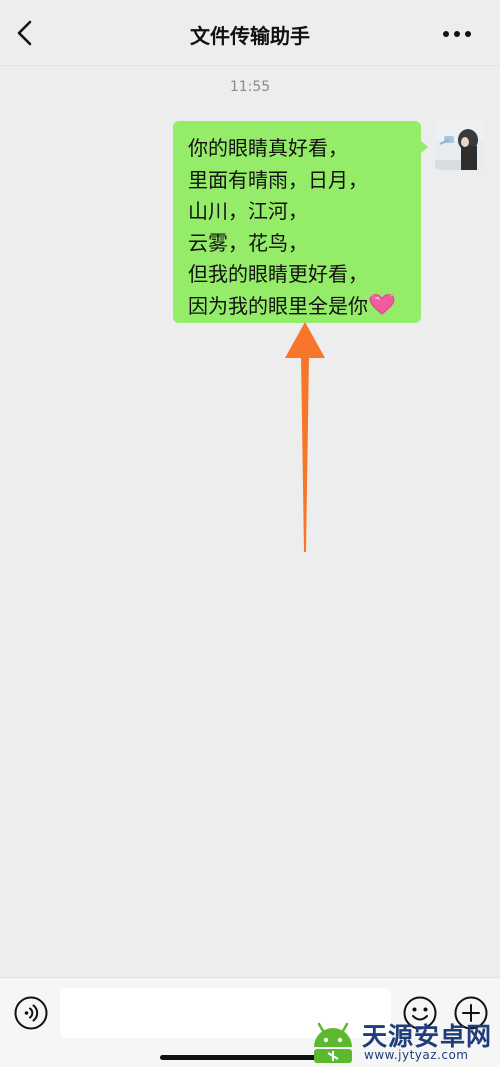 This screenshot has width=500, height=1067. I want to click on more-button, so click(460, 34).